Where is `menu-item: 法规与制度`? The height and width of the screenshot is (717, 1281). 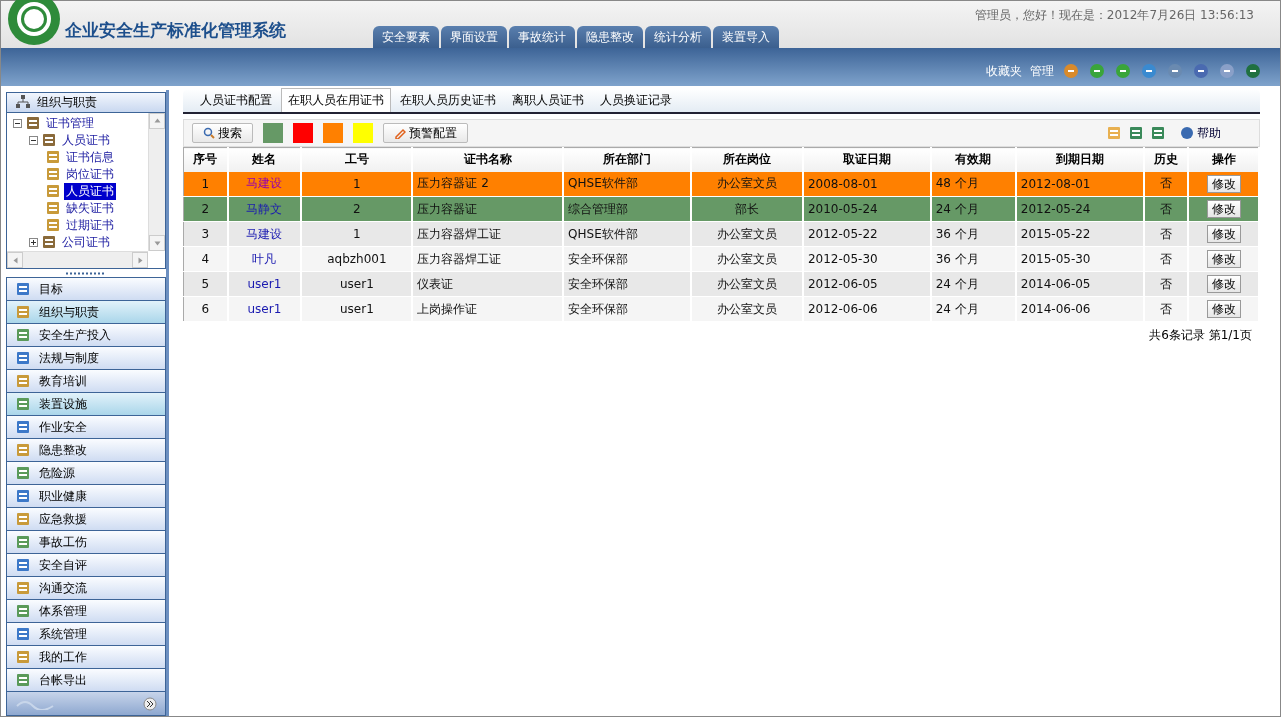
menu-item: 法规与制度 is located at coordinates (86, 358).